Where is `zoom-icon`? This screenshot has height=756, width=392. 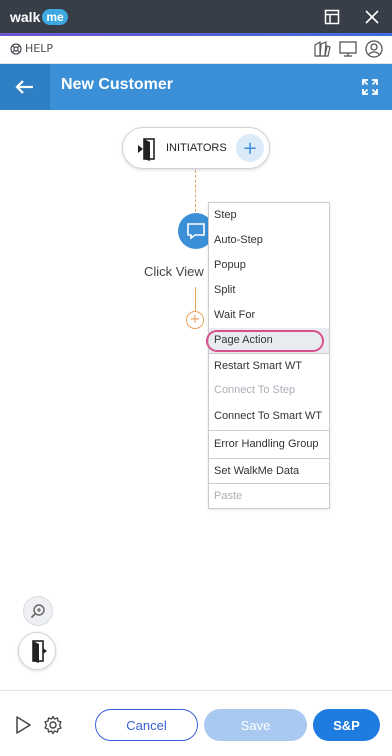
zoom-icon is located at coordinates (37, 611).